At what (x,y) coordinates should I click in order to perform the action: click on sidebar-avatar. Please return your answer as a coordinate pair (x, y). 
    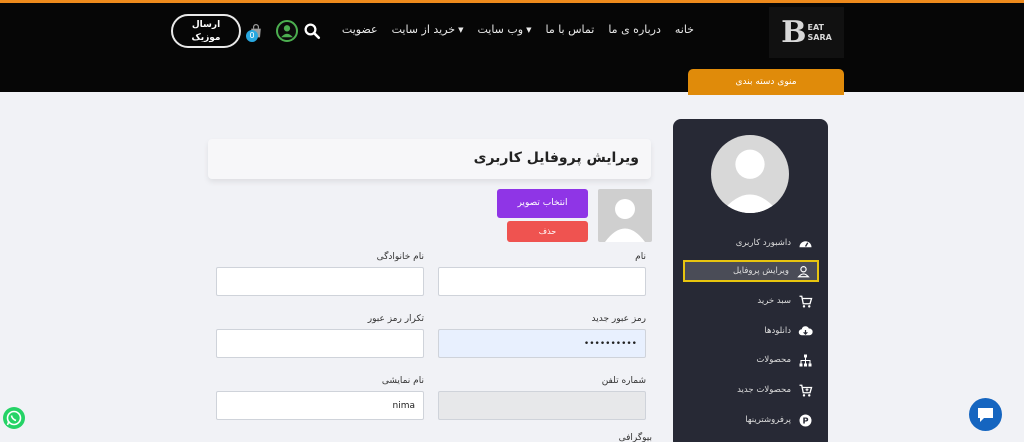
    Looking at the image, I should click on (750, 174).